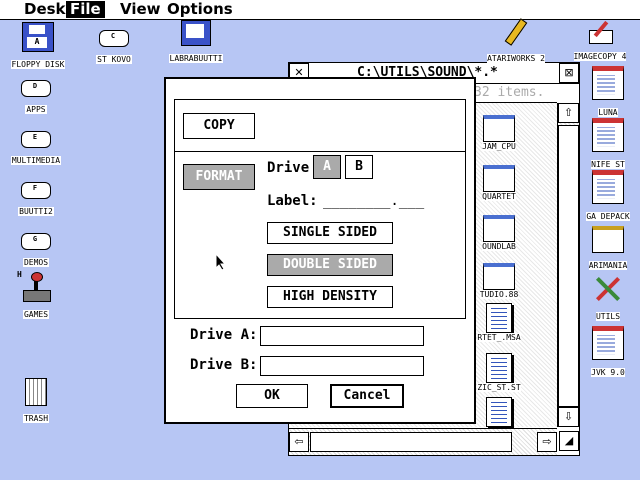 This screenshot has width=640, height=480. What do you see at coordinates (411, 442) in the screenshot?
I see `hscroll-thumb` at bounding box center [411, 442].